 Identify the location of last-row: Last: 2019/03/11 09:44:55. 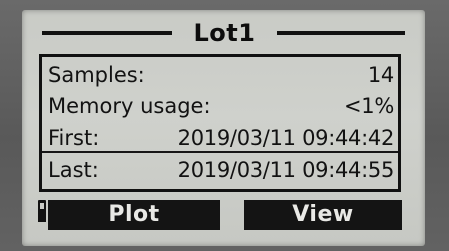
(221, 170).